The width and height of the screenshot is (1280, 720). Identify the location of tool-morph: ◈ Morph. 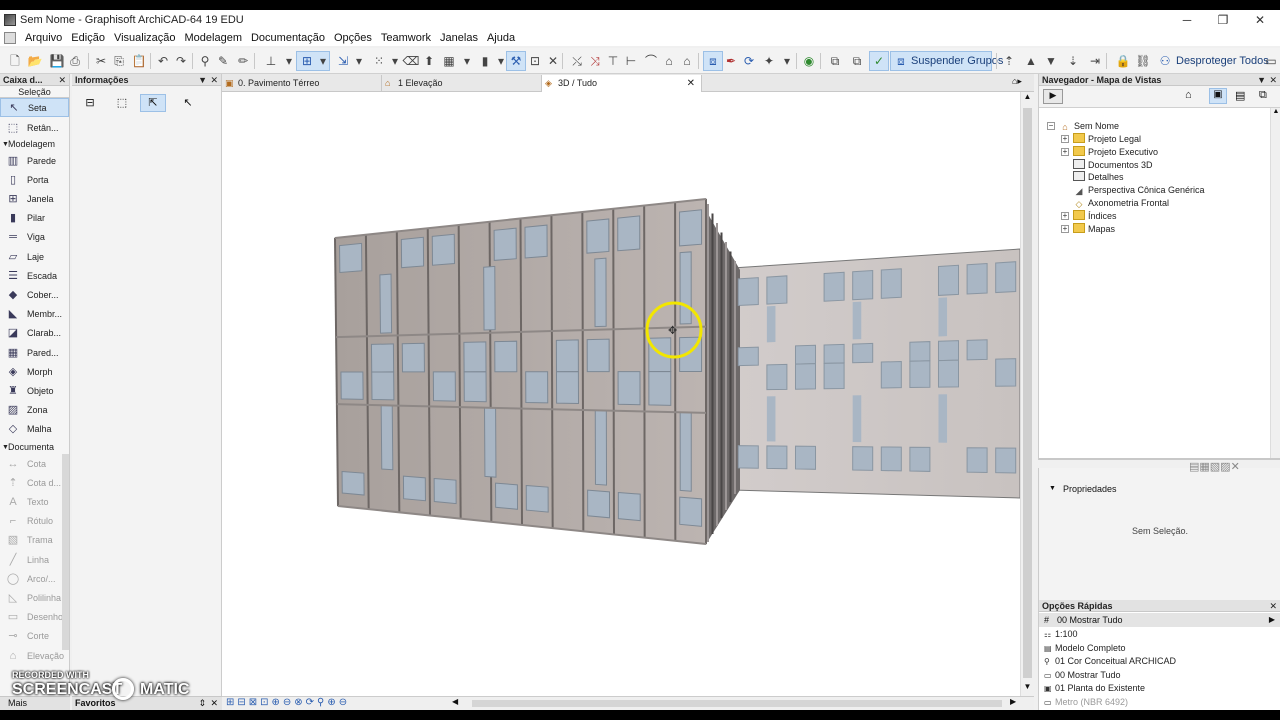
(34, 371).